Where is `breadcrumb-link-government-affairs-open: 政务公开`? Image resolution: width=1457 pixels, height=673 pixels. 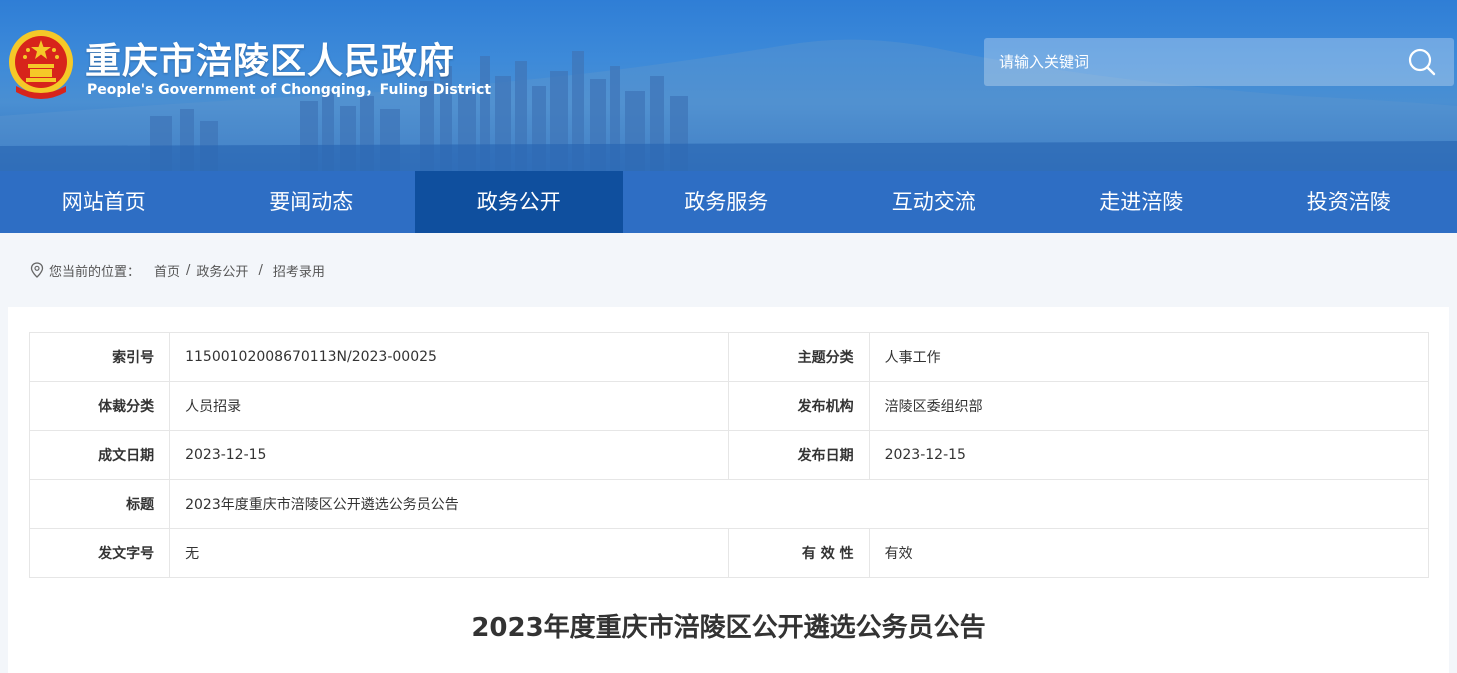
breadcrumb-link-government-affairs-open: 政务公开 is located at coordinates (222, 270).